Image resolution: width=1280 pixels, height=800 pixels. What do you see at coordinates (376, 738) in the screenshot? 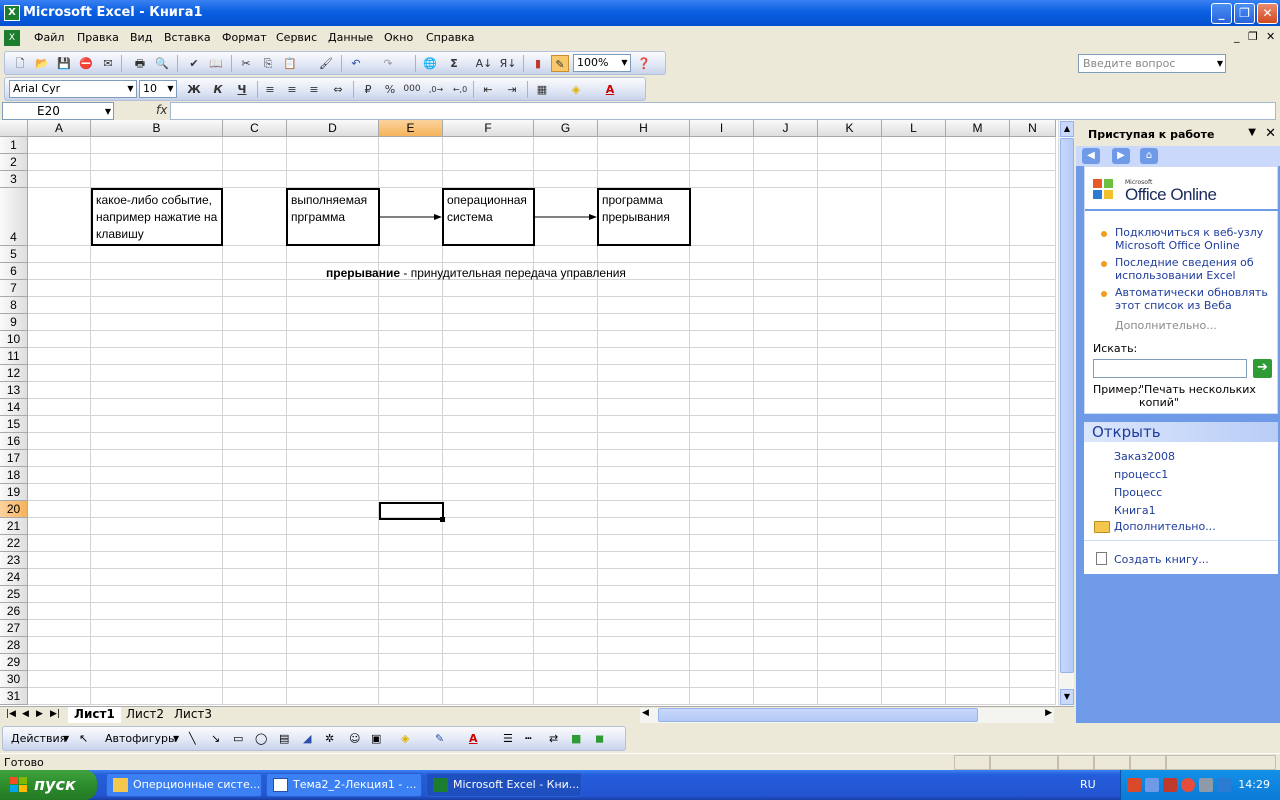
I see `picture-icon: ▣` at bounding box center [376, 738].